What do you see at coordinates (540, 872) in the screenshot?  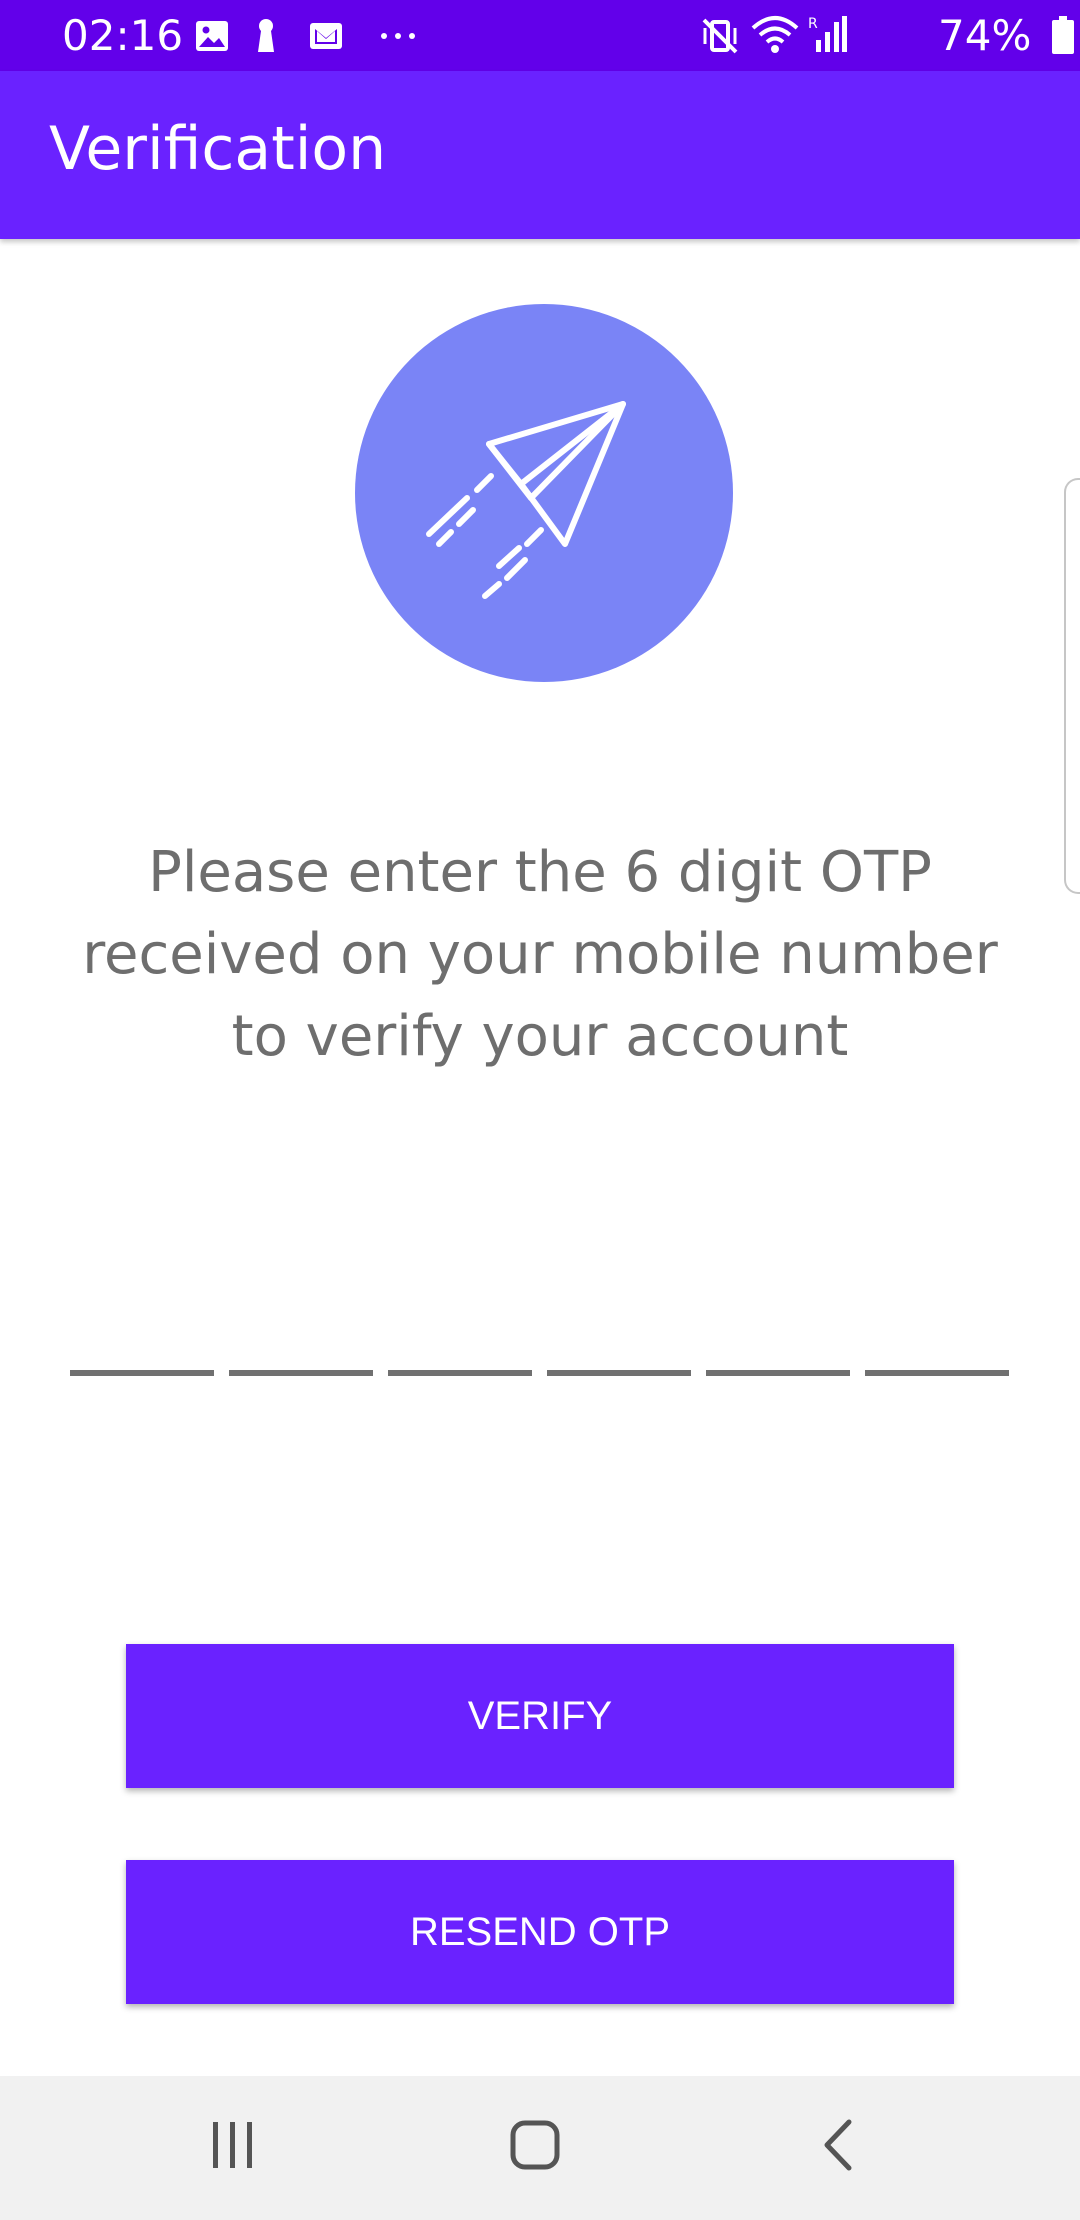 I see `instruction-line: Please enter the 6 digit OTP` at bounding box center [540, 872].